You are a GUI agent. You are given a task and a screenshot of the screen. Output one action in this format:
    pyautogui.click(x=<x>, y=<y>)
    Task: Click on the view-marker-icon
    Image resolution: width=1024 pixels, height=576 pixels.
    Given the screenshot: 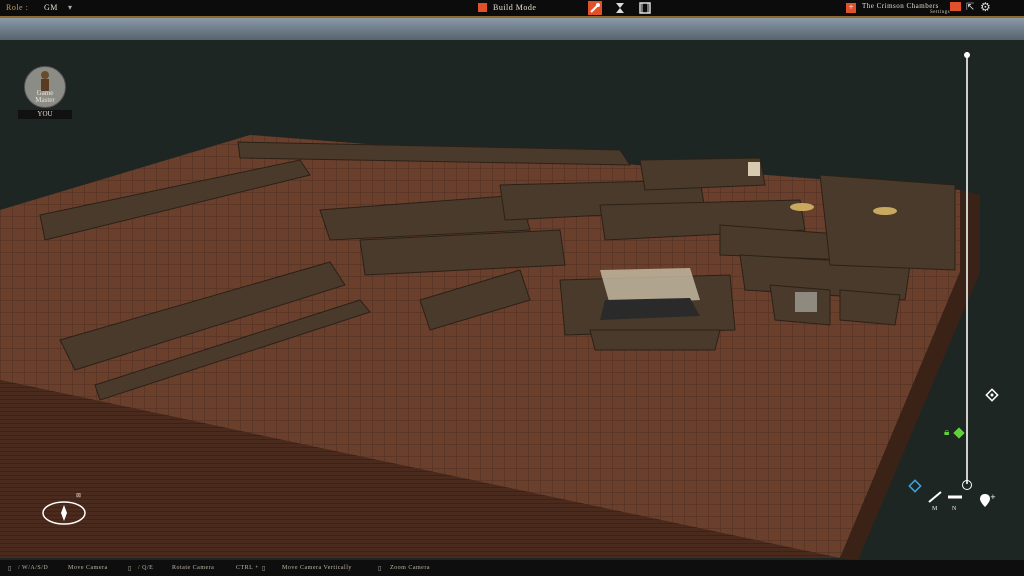 What is the action you would take?
    pyautogui.click(x=992, y=395)
    